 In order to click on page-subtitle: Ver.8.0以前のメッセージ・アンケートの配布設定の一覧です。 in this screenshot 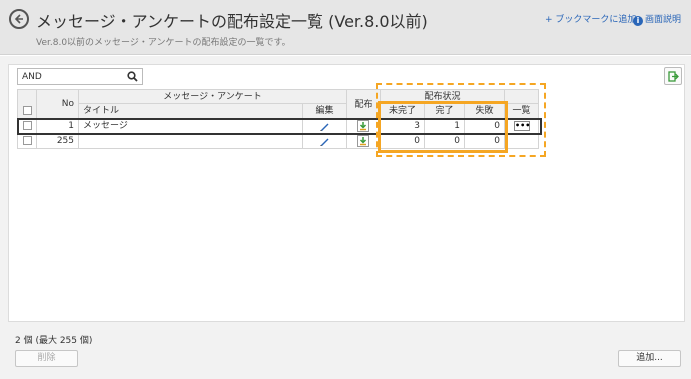, I will do `click(163, 43)`.